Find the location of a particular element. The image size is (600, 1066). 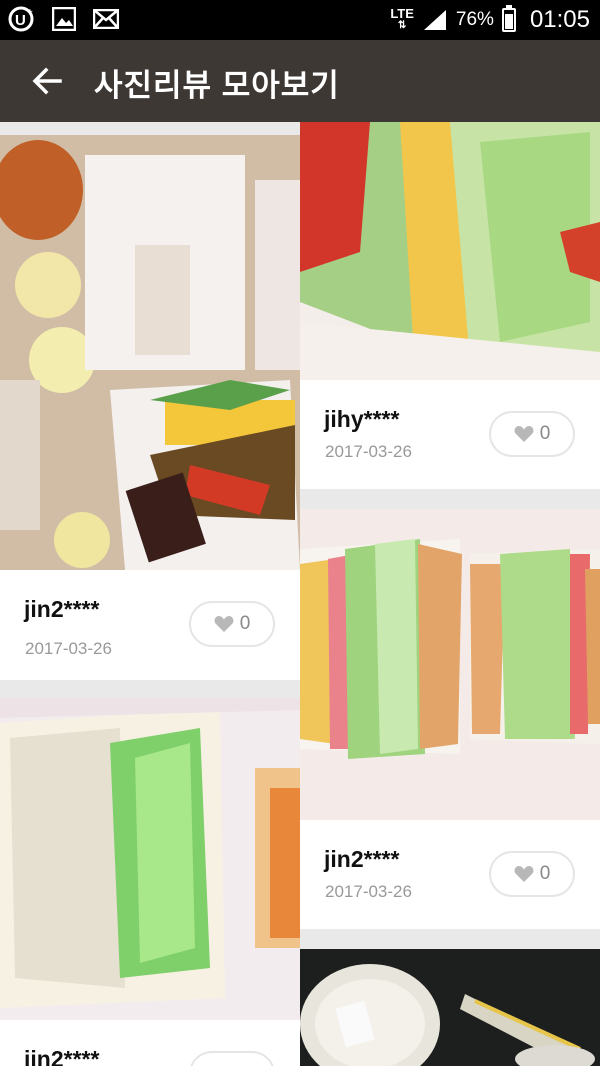

review-card is located at coordinates (450, 1007).